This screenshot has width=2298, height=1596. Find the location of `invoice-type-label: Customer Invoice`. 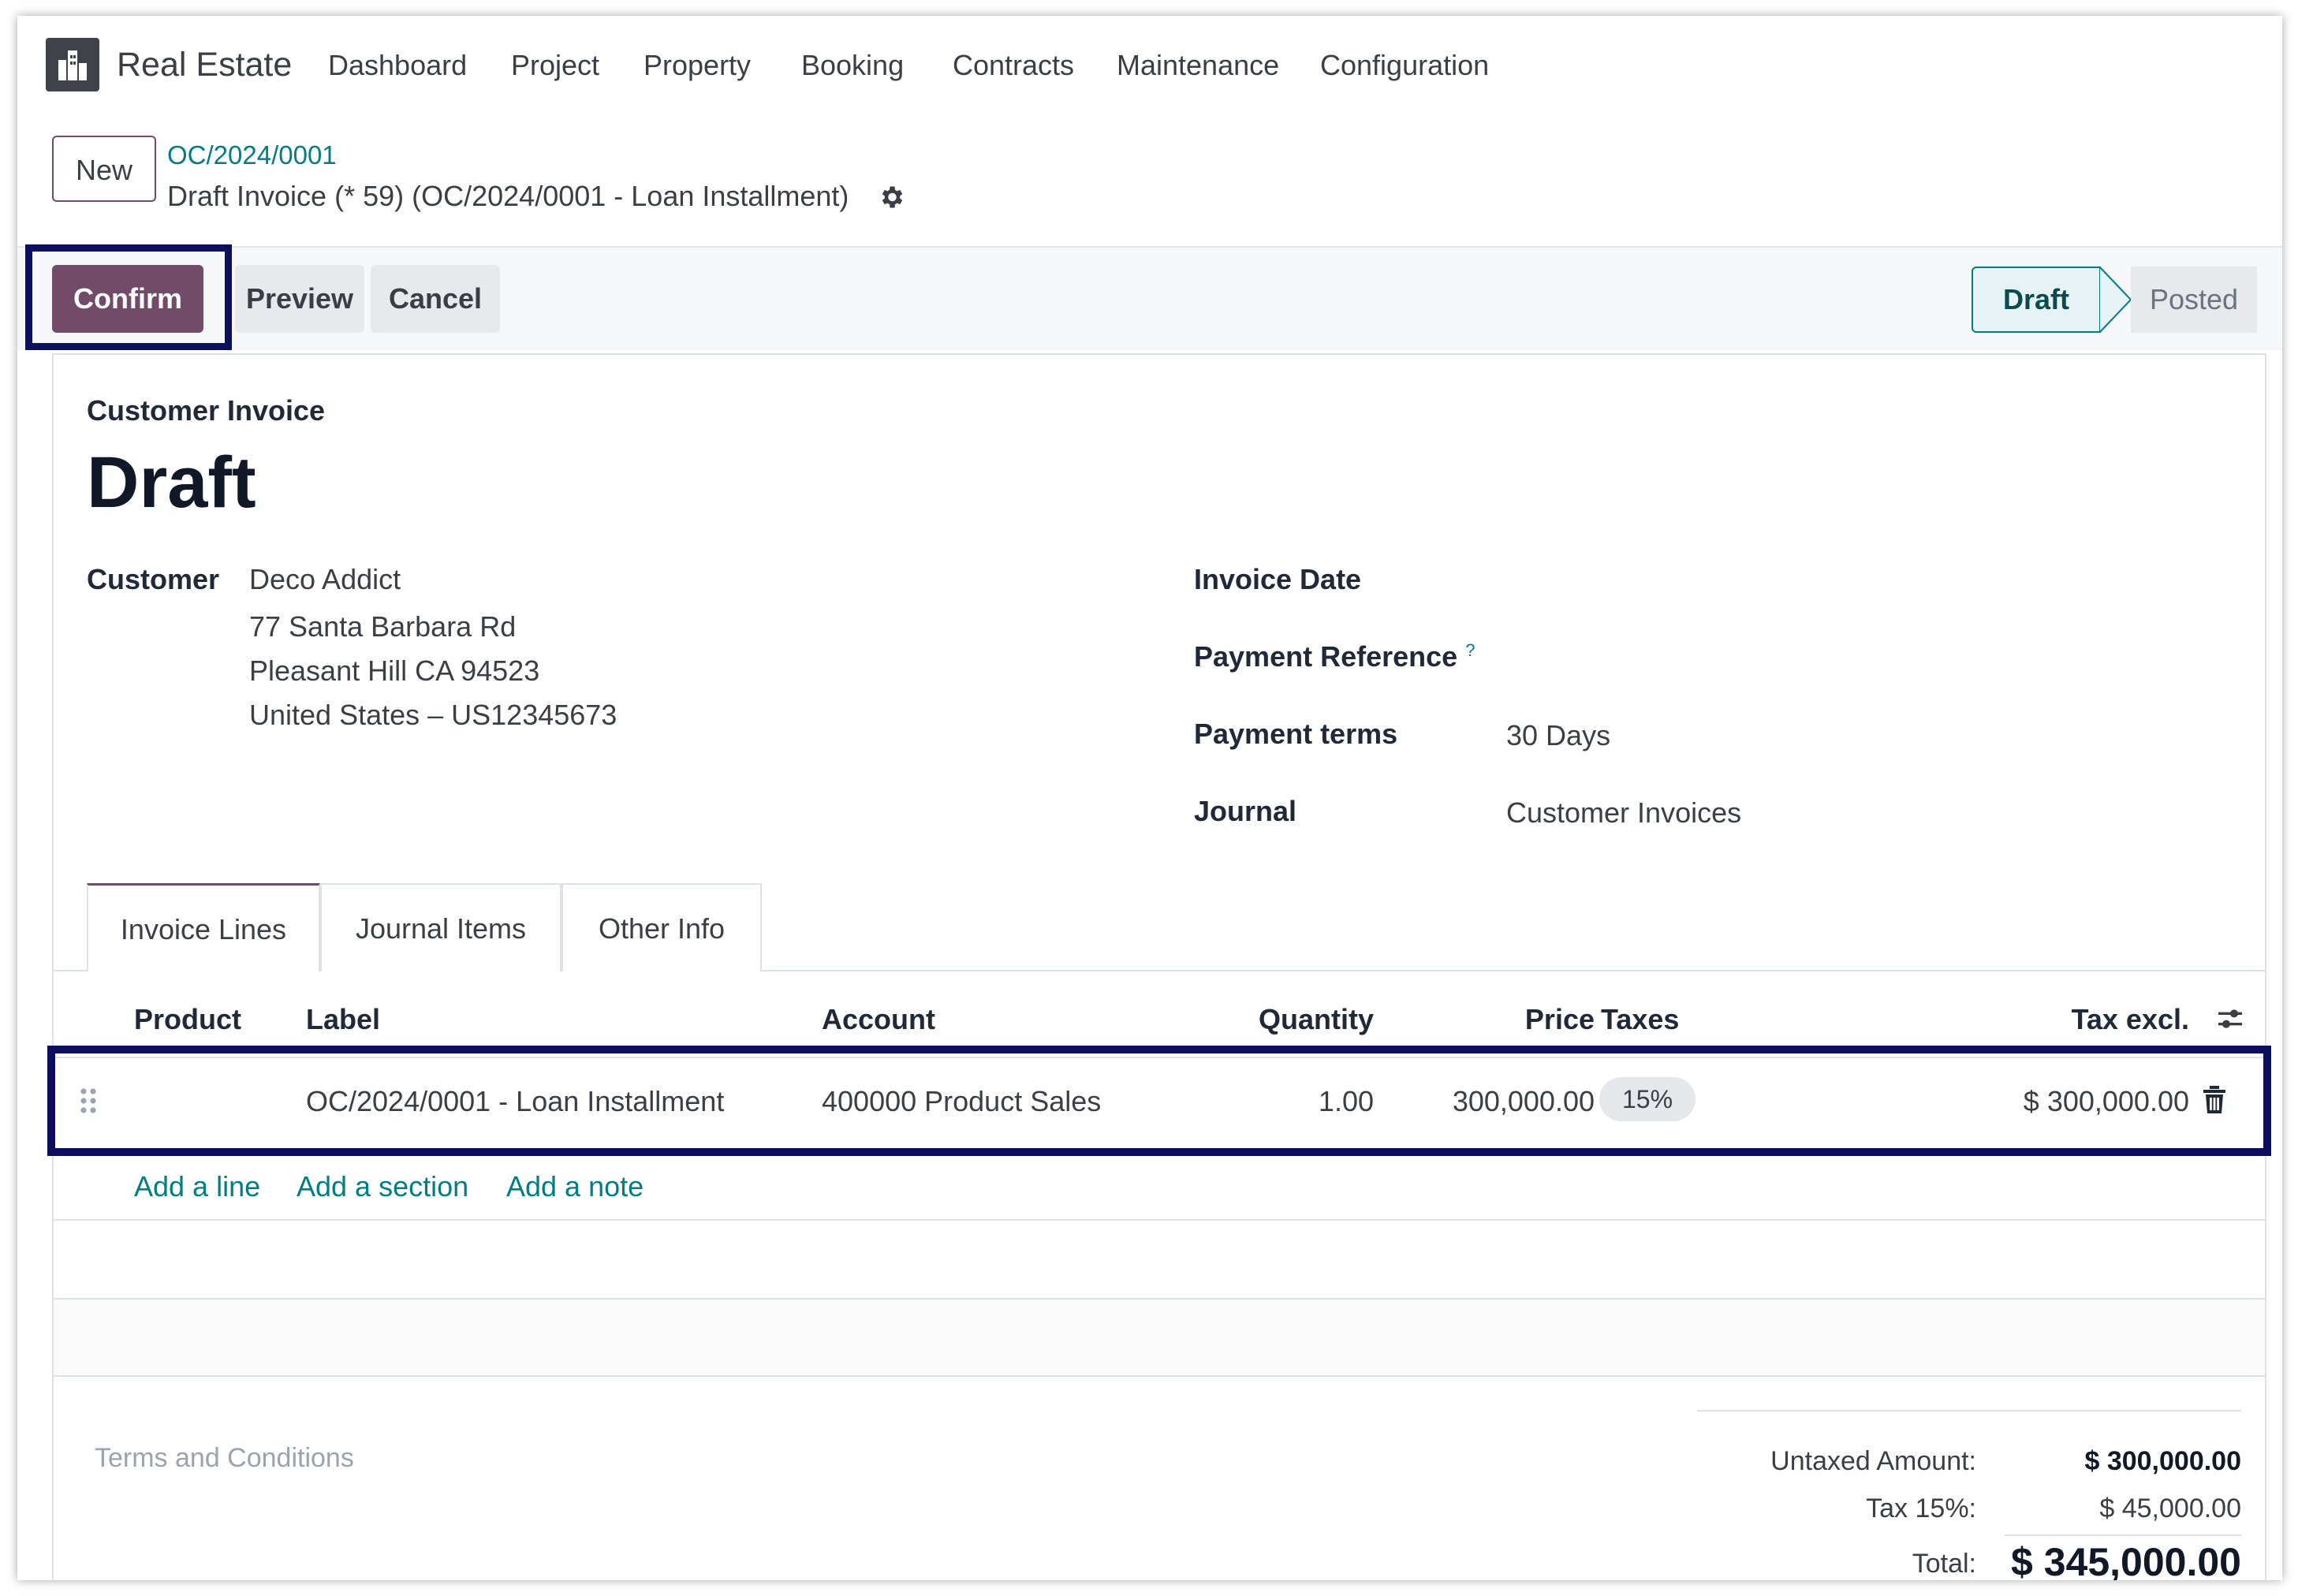

invoice-type-label: Customer Invoice is located at coordinates (206, 410).